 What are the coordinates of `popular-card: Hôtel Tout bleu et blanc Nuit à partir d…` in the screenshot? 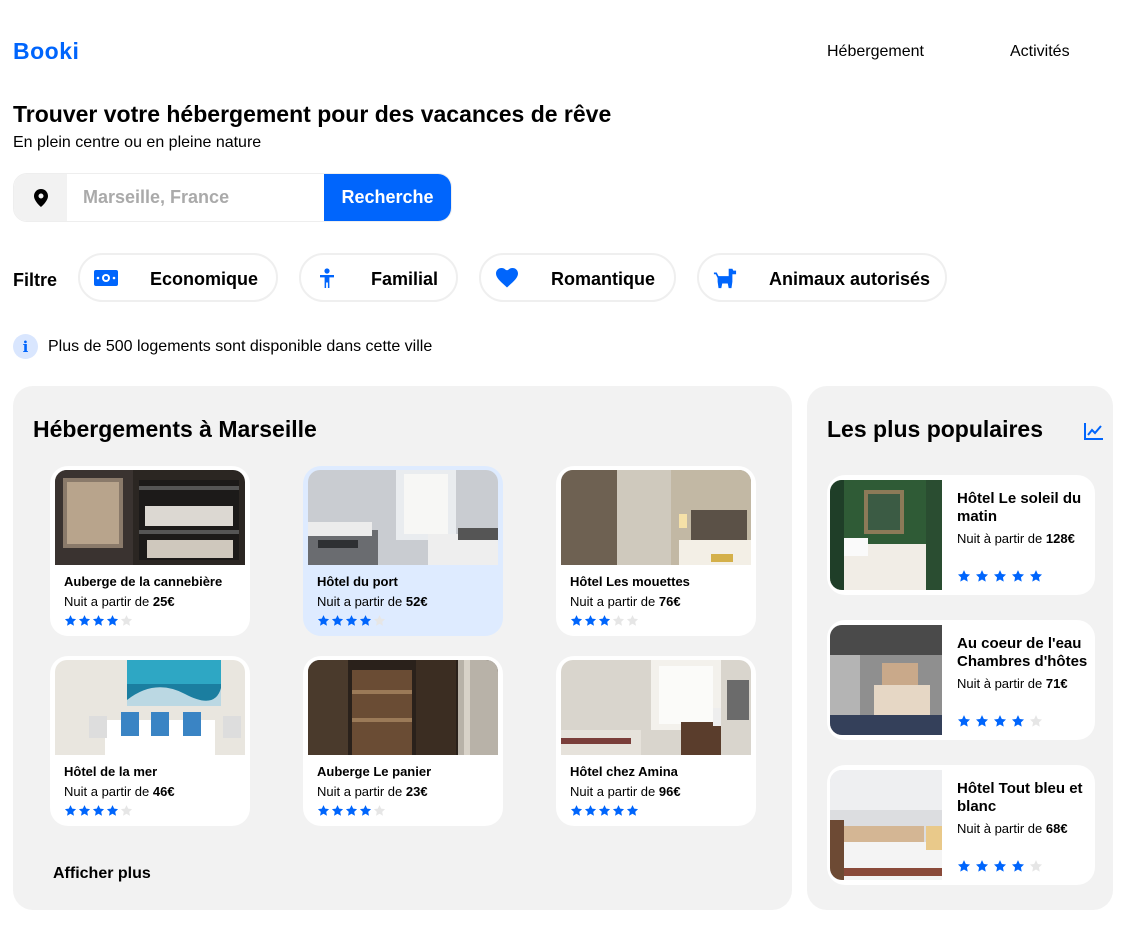 It's located at (961, 825).